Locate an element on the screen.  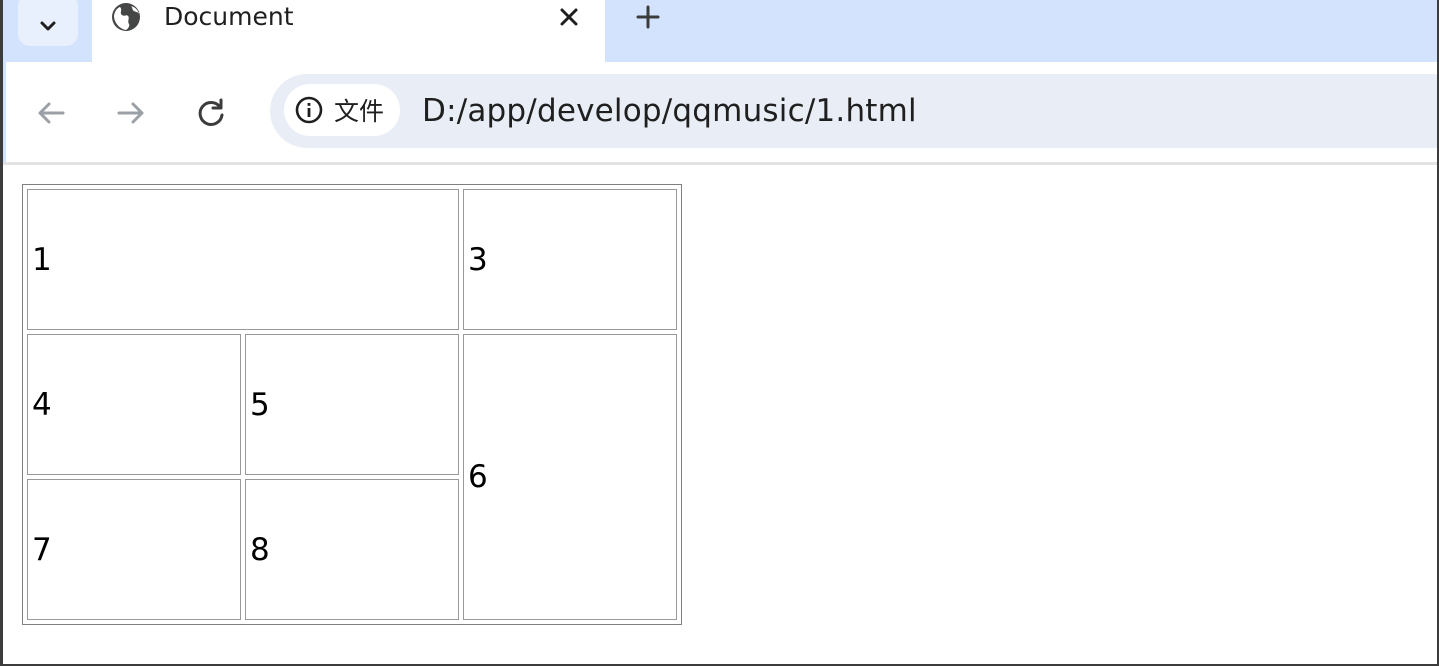
tab-title: Document is located at coordinates (229, 16).